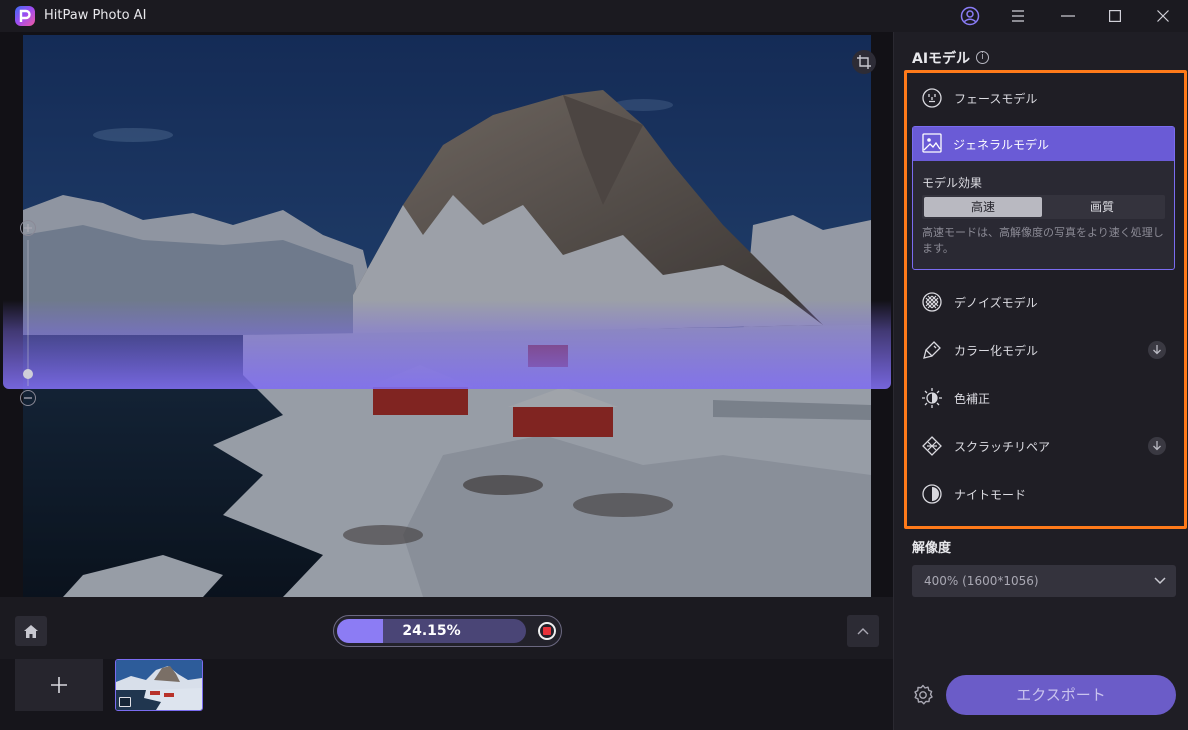  I want to click on sun-icon, so click(932, 398).